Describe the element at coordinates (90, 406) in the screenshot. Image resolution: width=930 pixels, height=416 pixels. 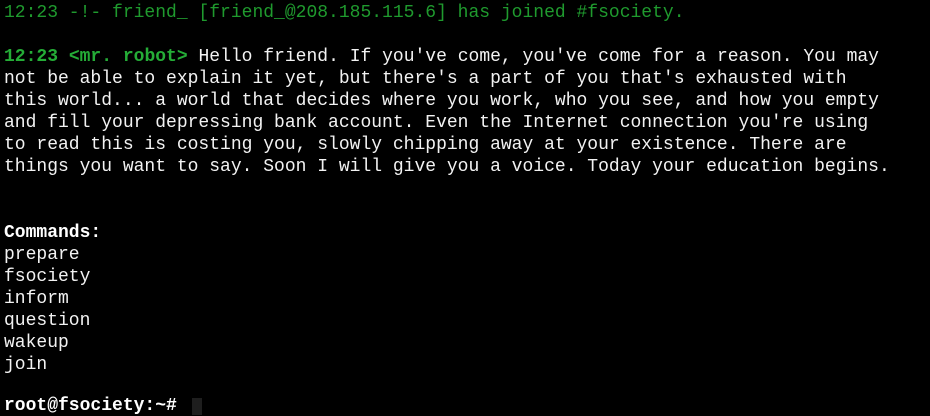
I see `shell-prompt: root@fsociety:~#` at that location.